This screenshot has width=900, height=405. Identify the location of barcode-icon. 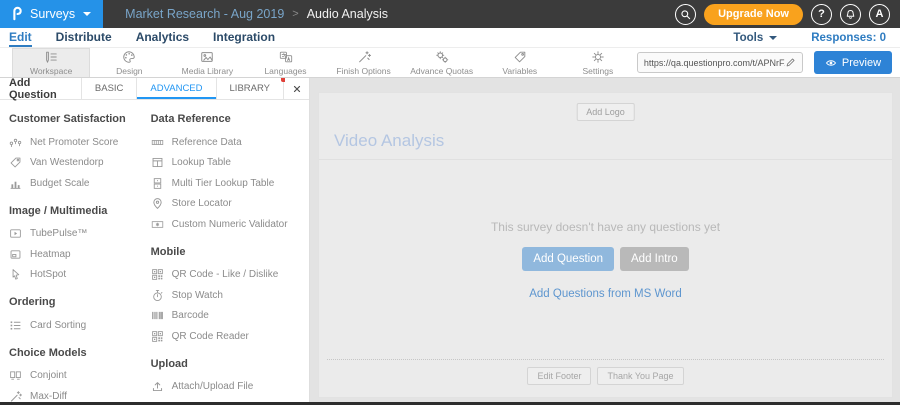
(157, 315).